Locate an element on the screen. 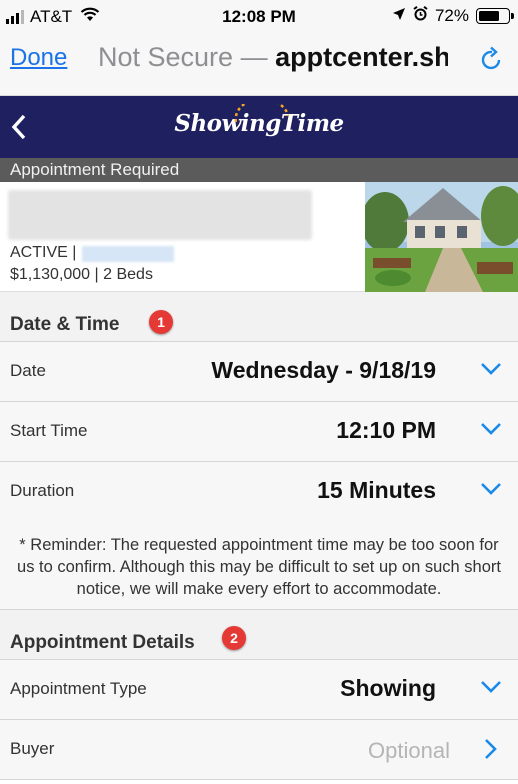 The image size is (518, 784). property-photo is located at coordinates (441, 237).